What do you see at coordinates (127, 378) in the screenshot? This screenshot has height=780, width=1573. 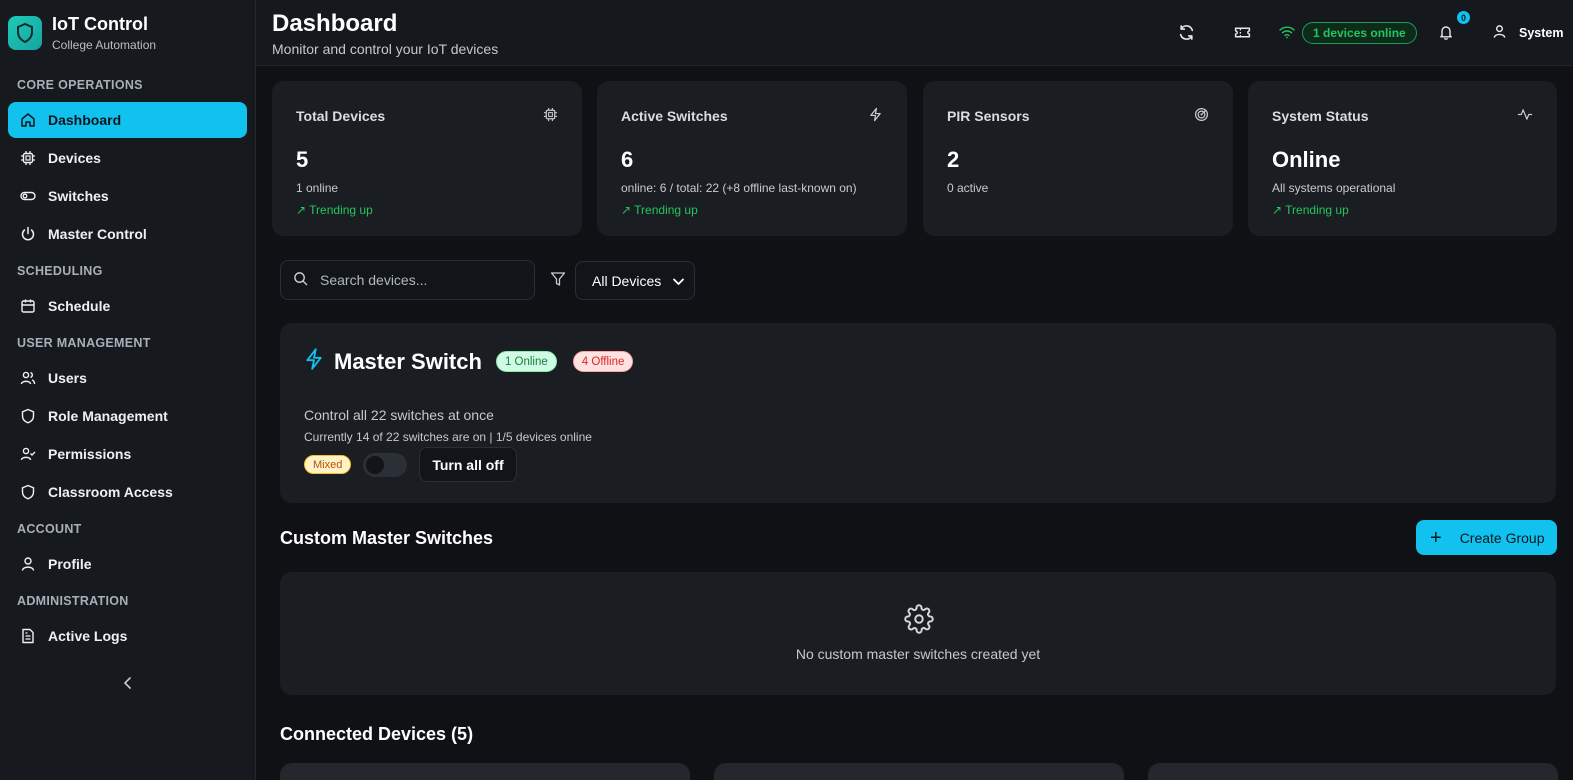 I see `sidebar-item-users: Users` at bounding box center [127, 378].